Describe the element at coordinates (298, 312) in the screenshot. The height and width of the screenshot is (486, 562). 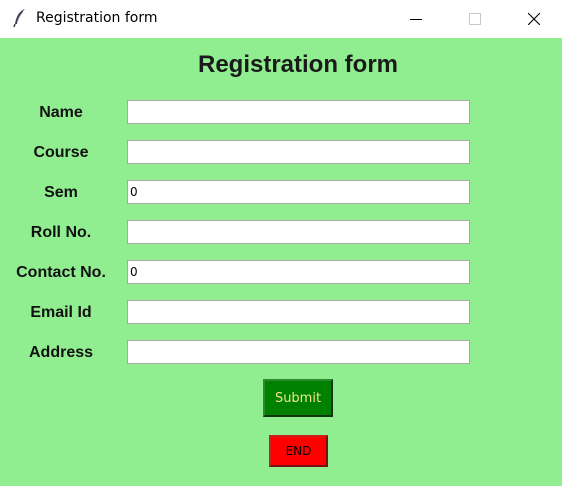
I see `email-id-input` at that location.